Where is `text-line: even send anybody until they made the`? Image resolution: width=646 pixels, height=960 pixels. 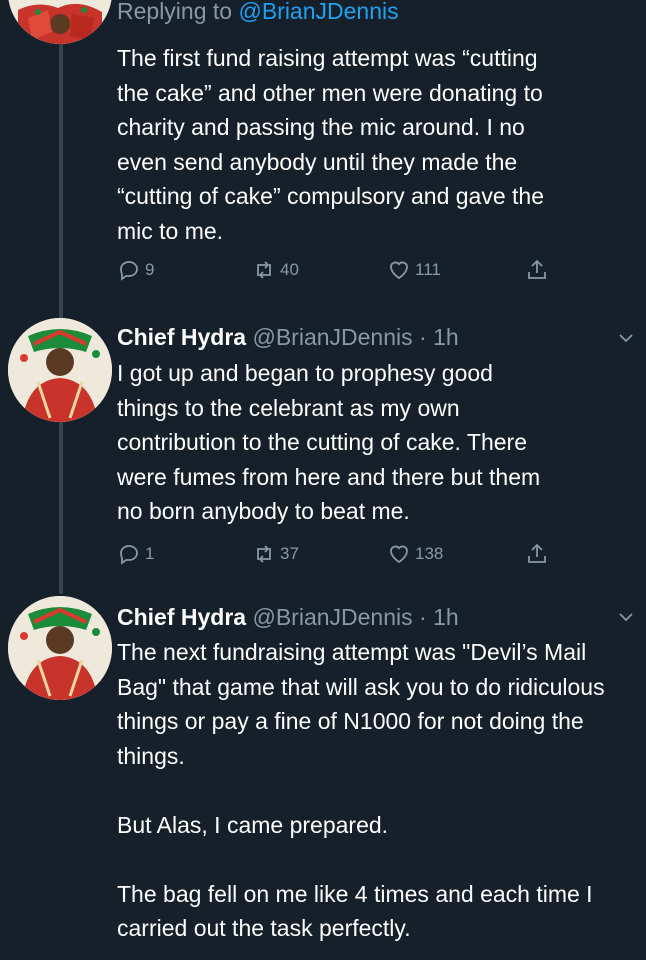 text-line: even send anybody until they made the is located at coordinates (317, 161).